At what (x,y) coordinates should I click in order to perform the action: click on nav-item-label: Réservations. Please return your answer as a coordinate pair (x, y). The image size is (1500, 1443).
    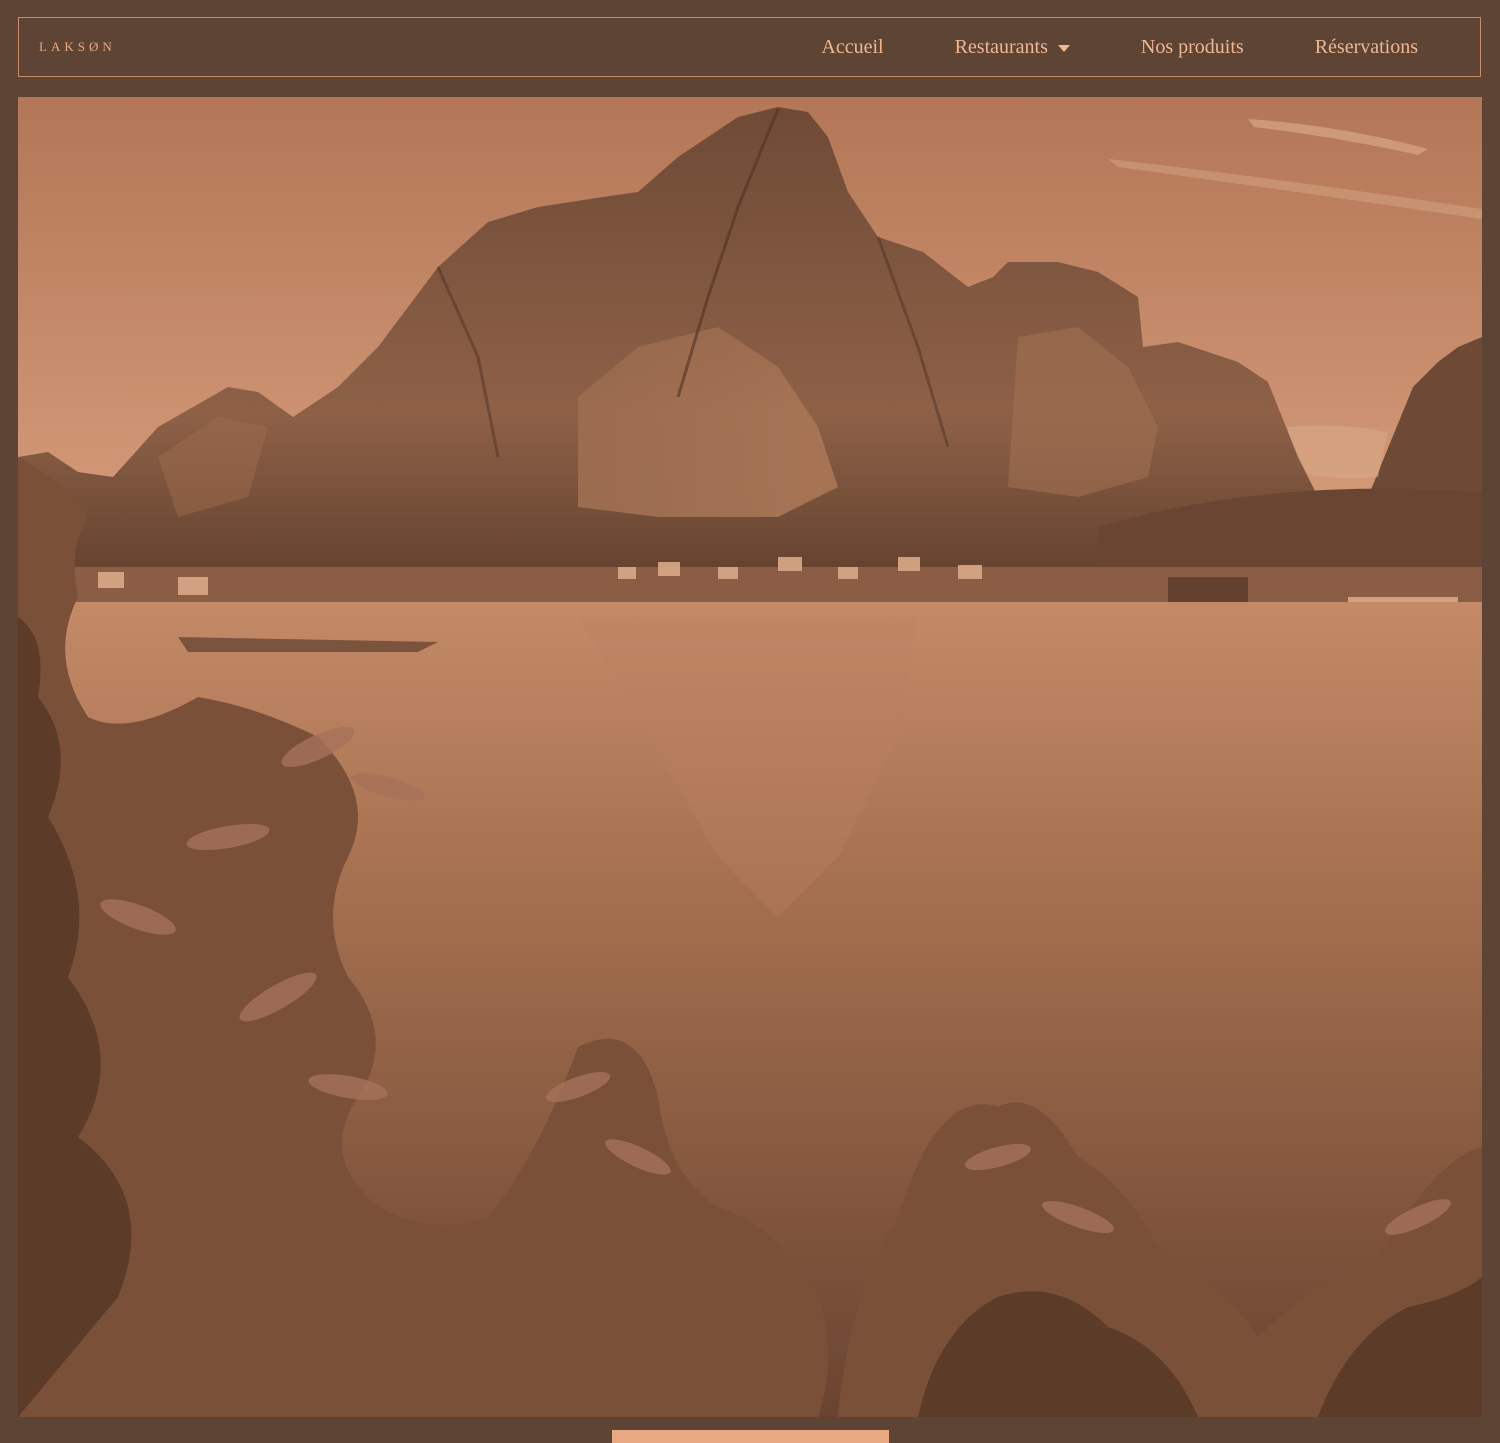
    Looking at the image, I should click on (1366, 47).